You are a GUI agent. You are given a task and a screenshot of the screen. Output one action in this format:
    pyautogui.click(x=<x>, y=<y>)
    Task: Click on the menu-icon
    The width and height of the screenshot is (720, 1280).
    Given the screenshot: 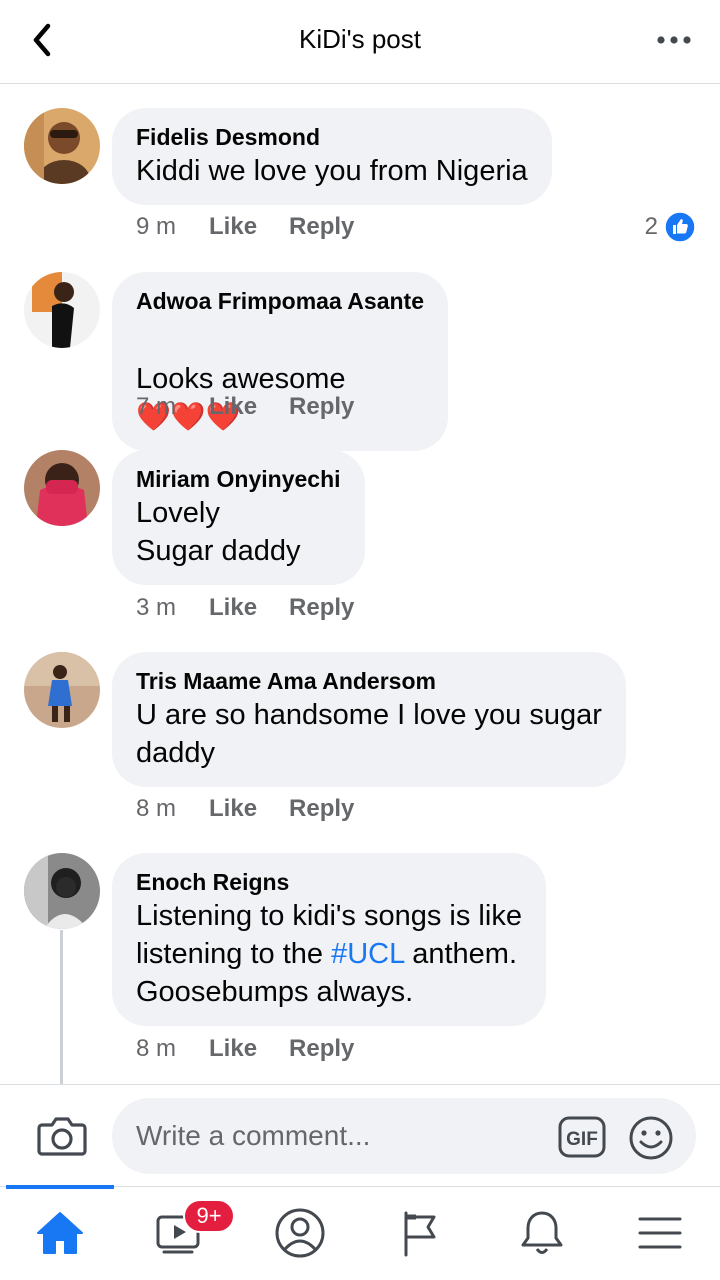 What is the action you would take?
    pyautogui.click(x=660, y=1233)
    